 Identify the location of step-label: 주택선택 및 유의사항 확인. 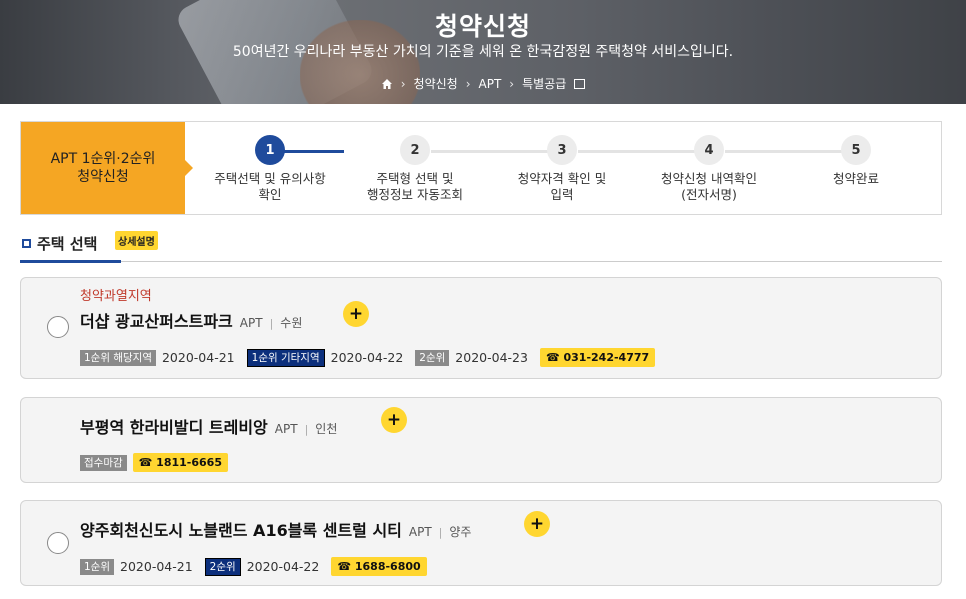
(270, 186).